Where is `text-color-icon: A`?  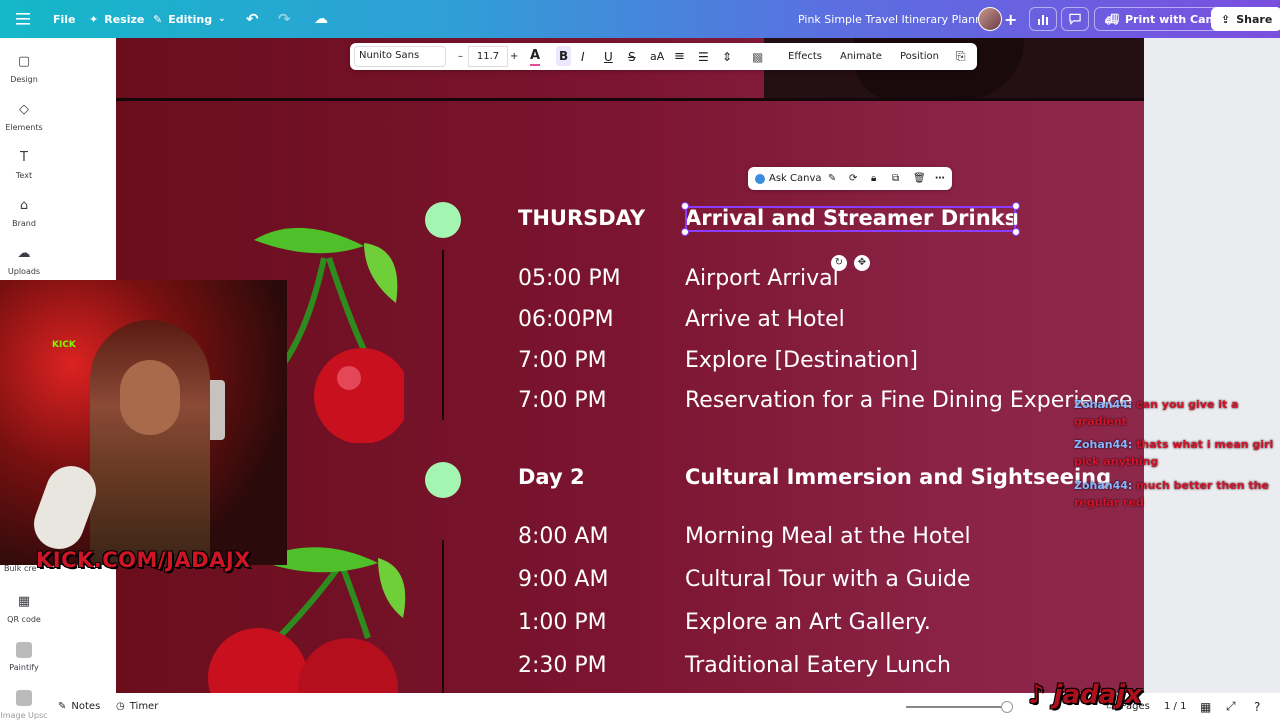 text-color-icon: A is located at coordinates (535, 56).